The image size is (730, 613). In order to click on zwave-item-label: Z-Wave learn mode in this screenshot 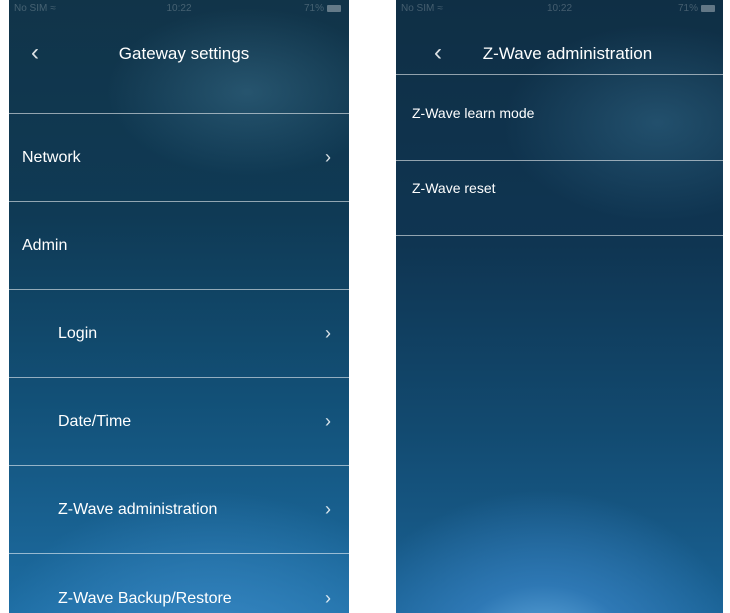, I will do `click(473, 113)`.